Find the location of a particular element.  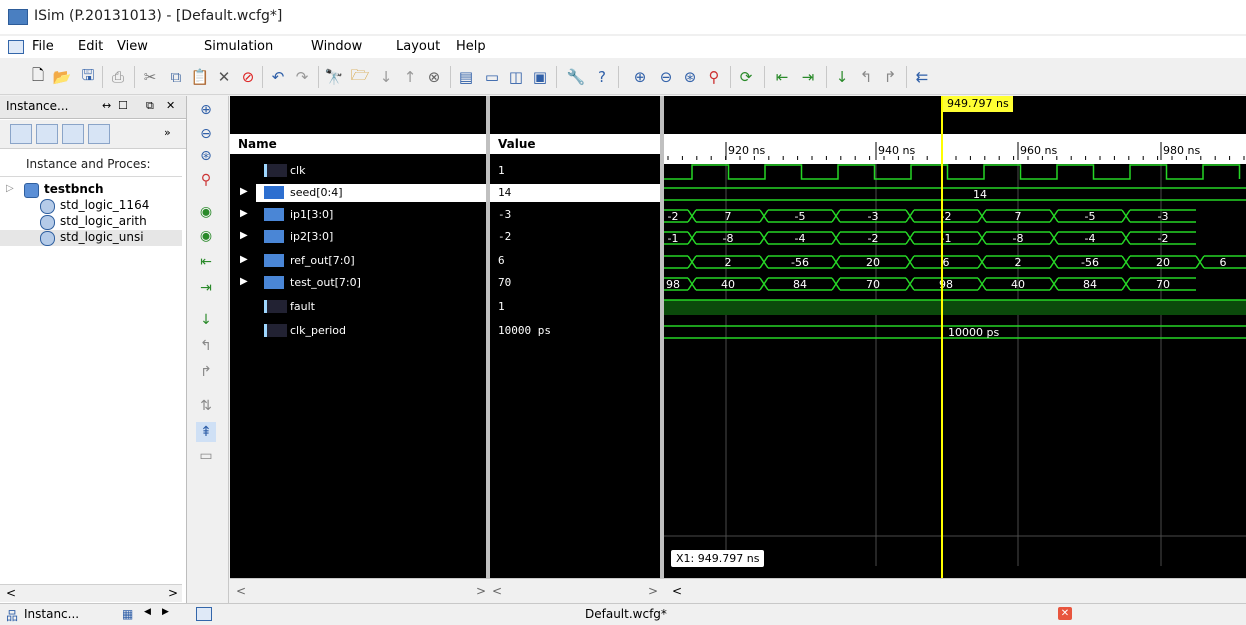

copy-icon: ⧉ is located at coordinates (176, 77).